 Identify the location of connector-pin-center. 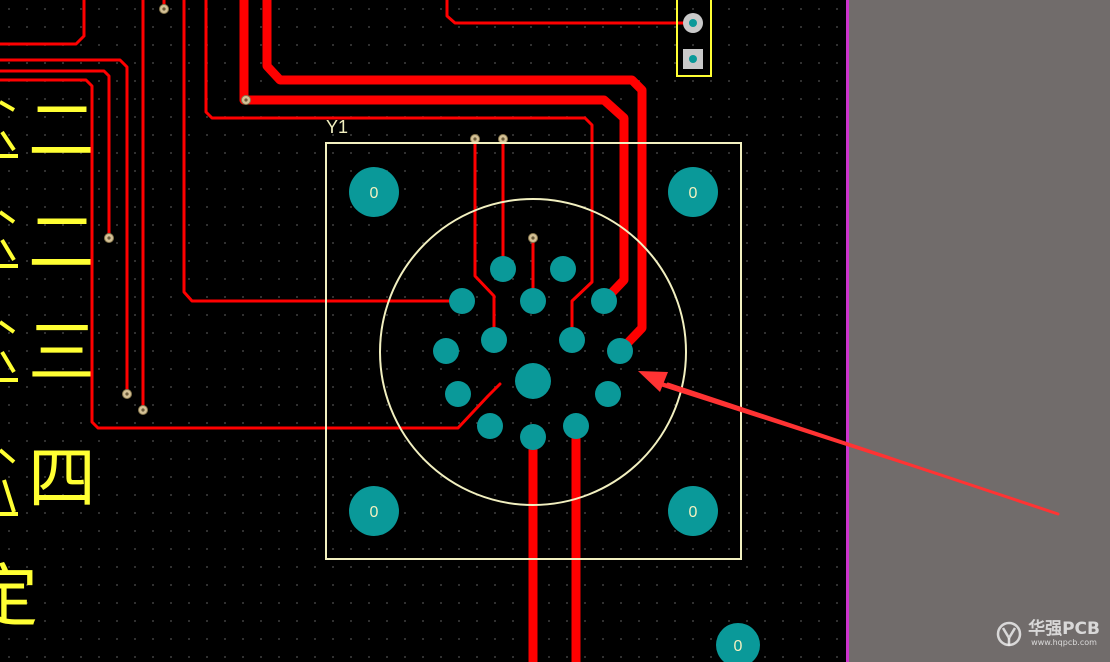
(533, 381).